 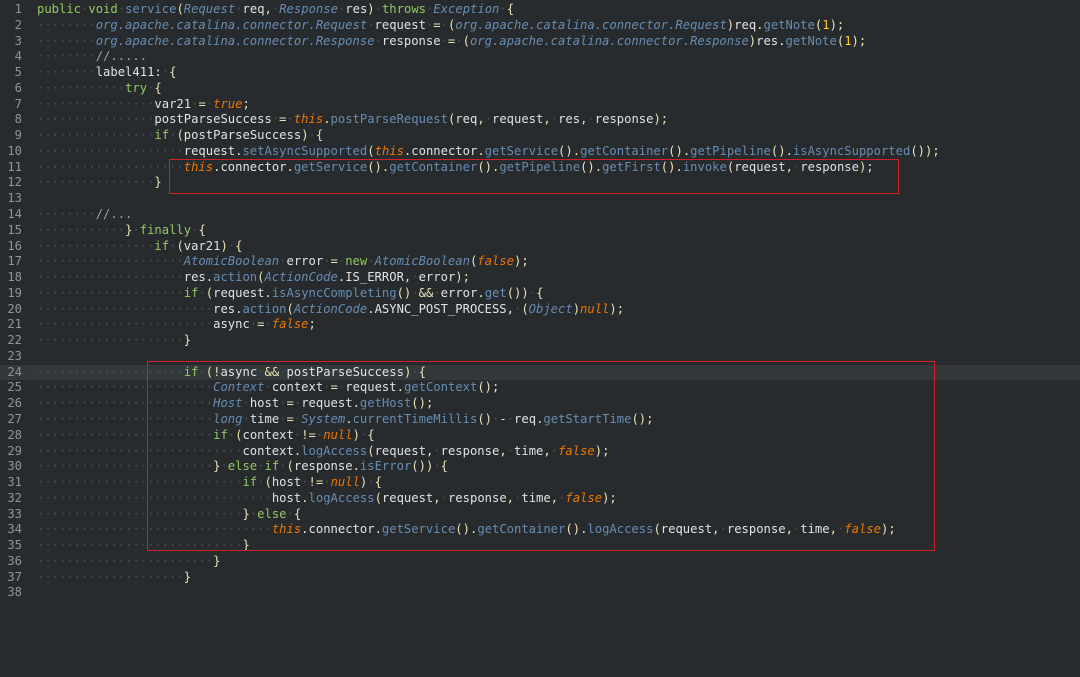 What do you see at coordinates (125, 324) in the screenshot?
I see `whitespace-marker-token: ························` at bounding box center [125, 324].